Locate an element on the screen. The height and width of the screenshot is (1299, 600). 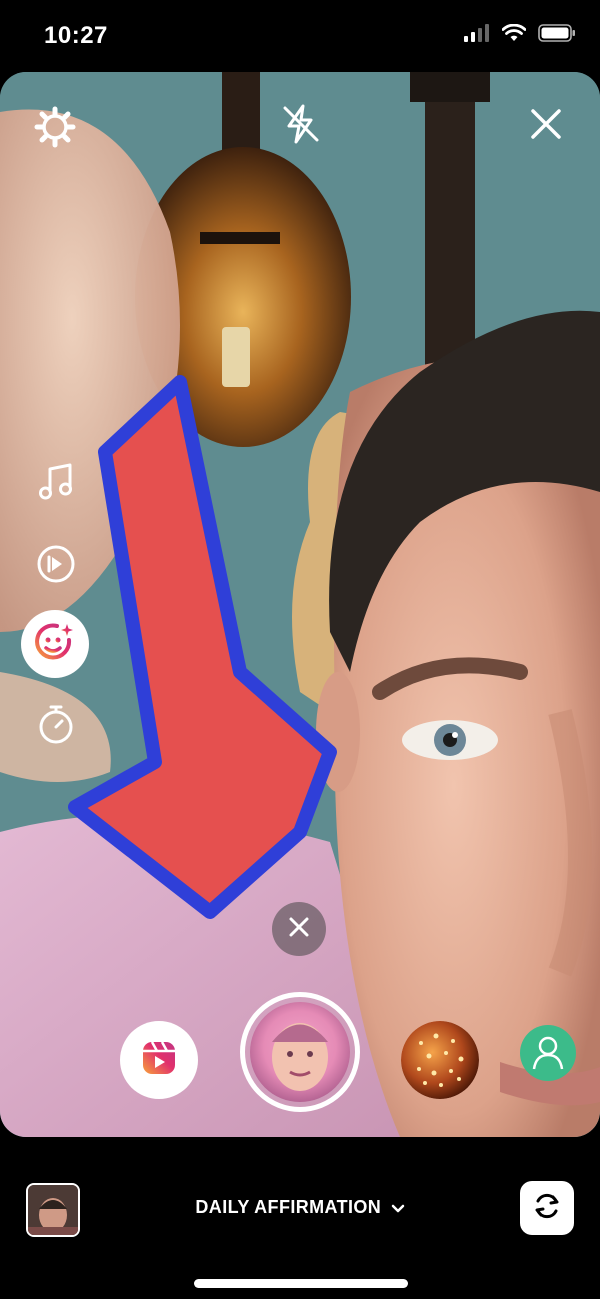
close-camera-button is located at coordinates (546, 126).